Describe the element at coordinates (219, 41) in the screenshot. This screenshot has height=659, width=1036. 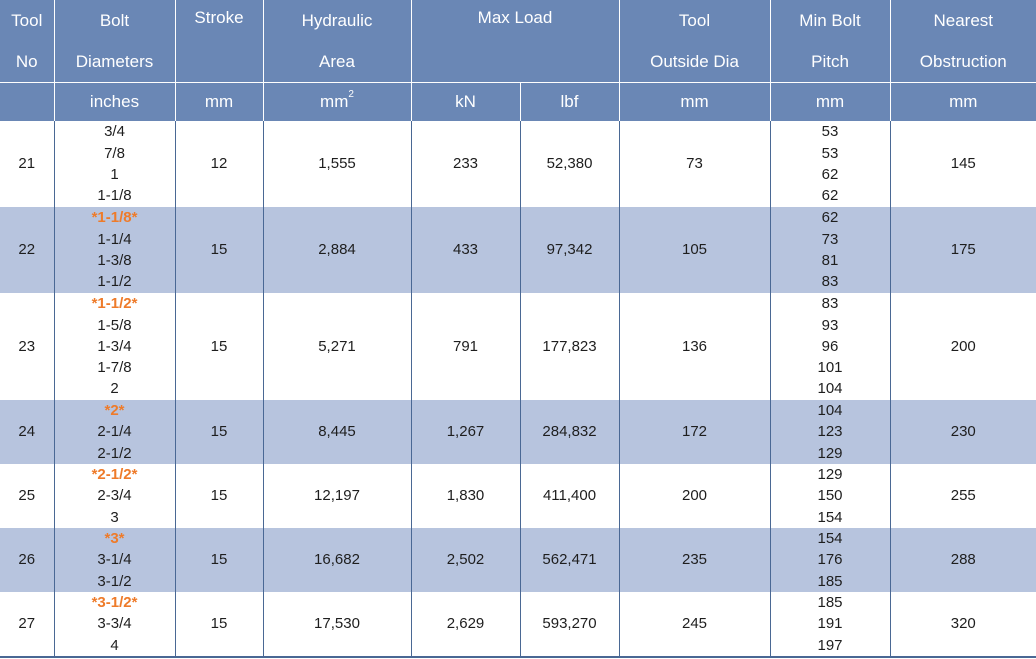
I see `header-stroke: Stroke` at that location.